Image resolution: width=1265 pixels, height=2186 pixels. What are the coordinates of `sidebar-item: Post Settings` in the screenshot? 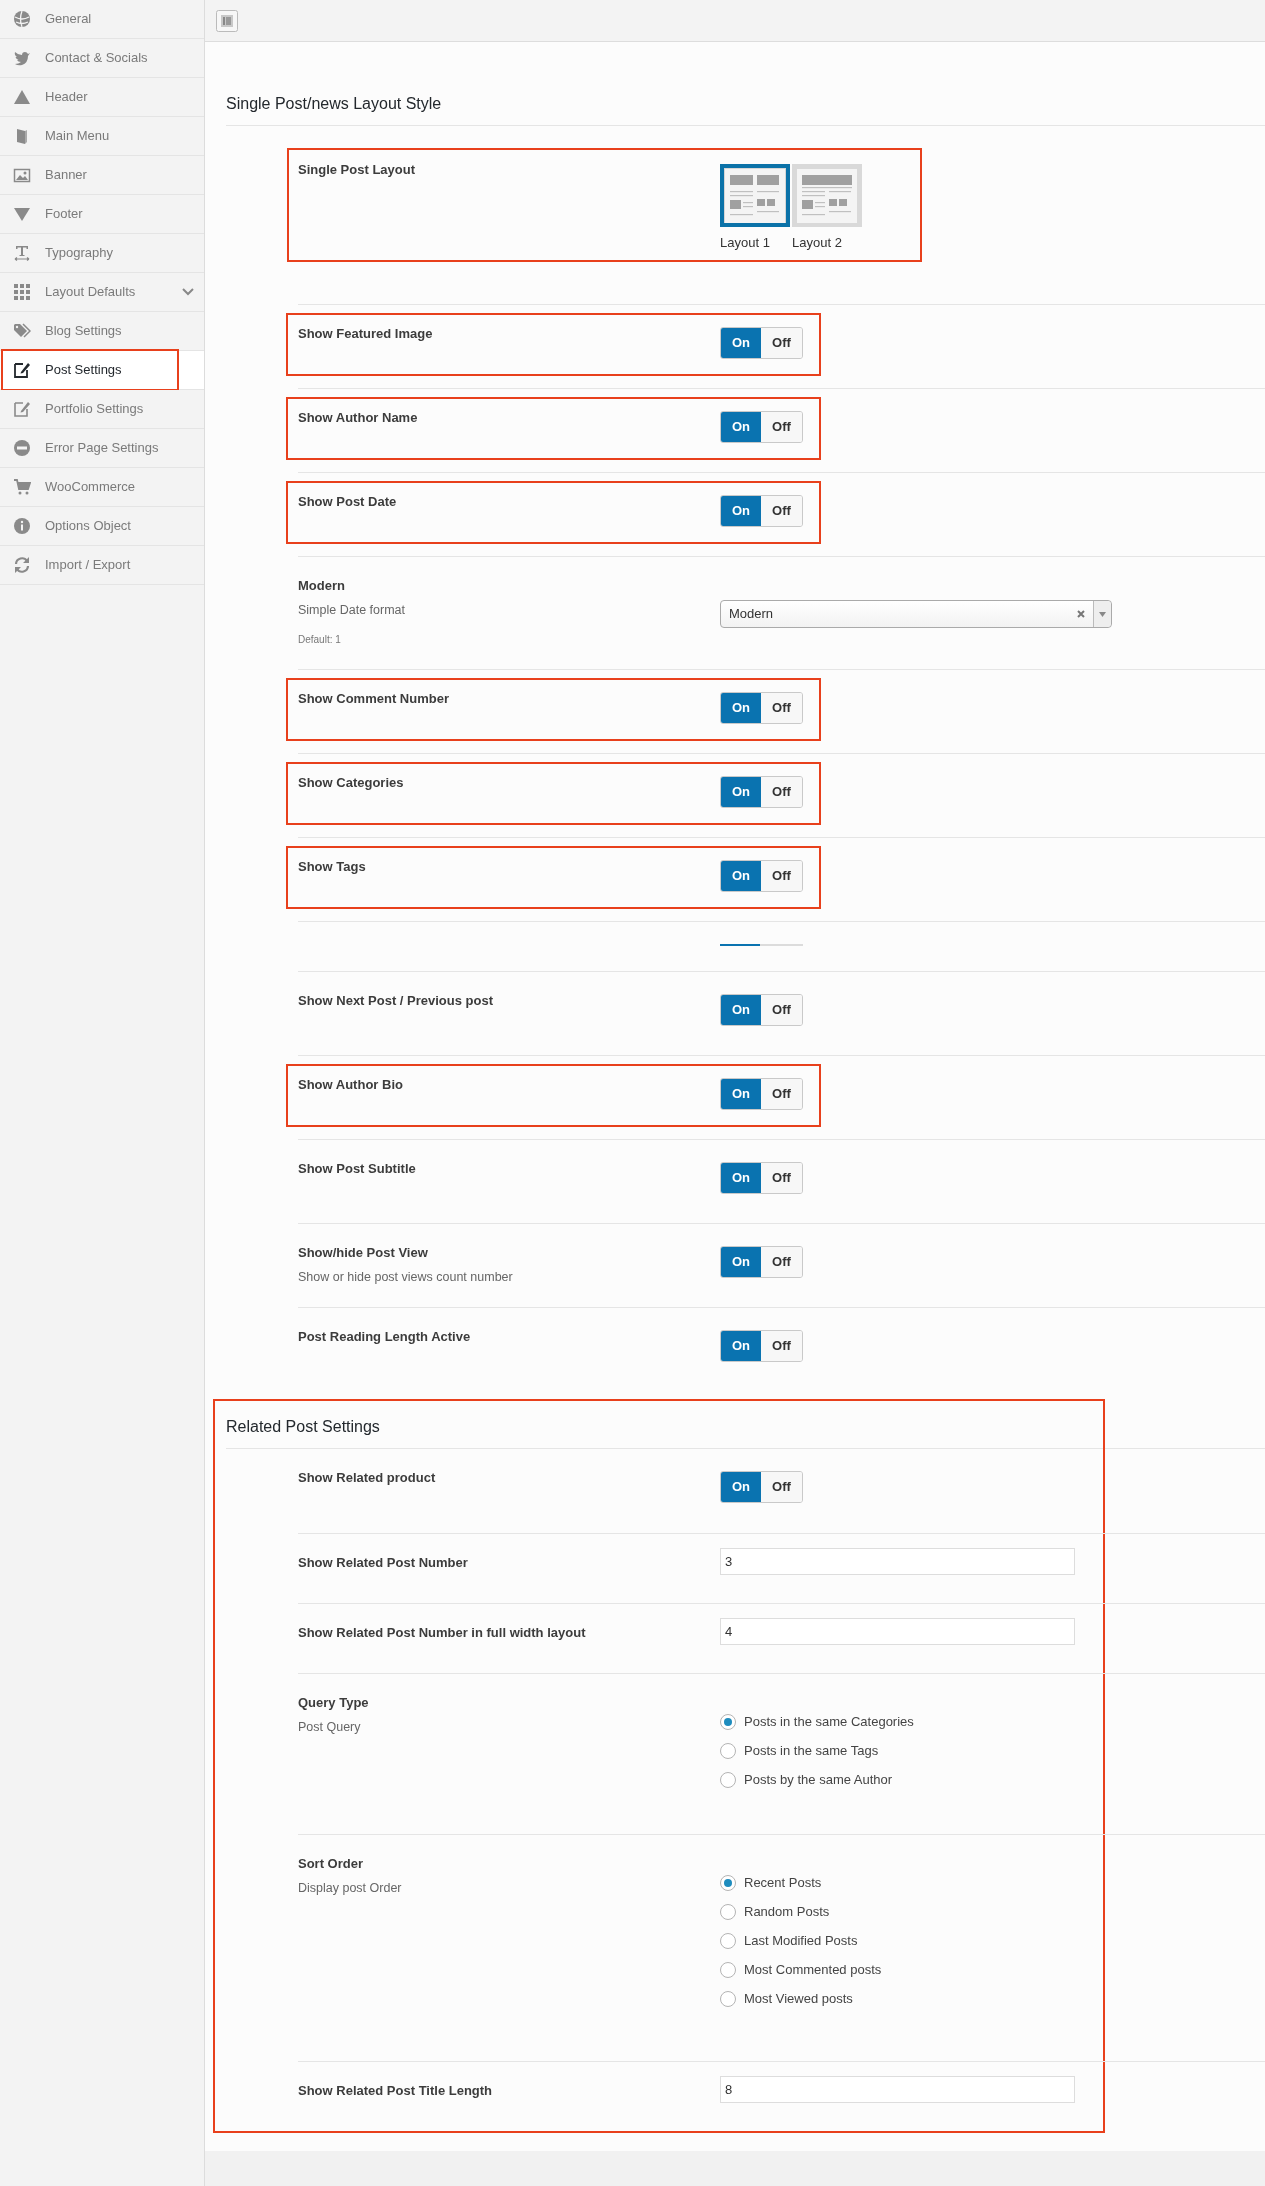 It's located at (102, 370).